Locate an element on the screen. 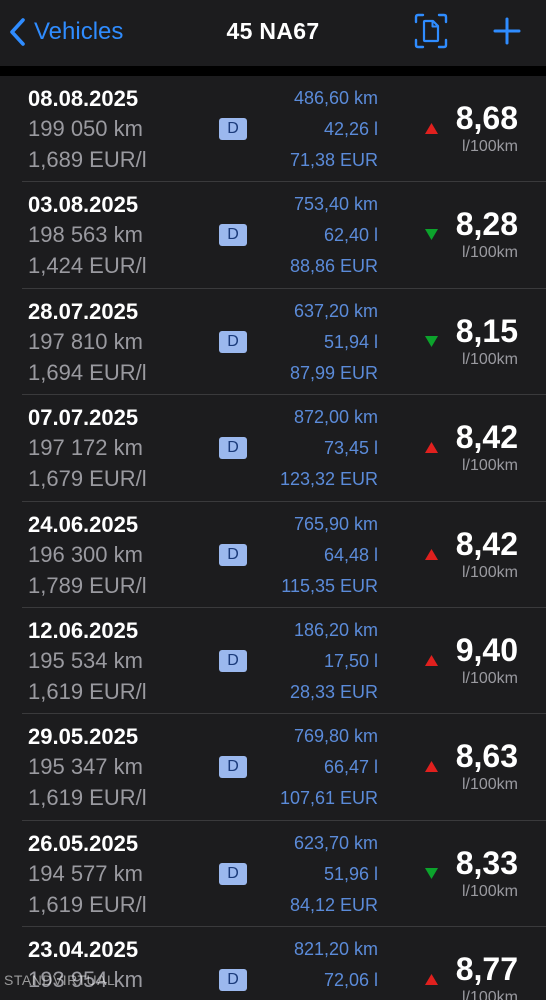 The image size is (546, 1000). entry-volume: 66,47 l is located at coordinates (350, 767).